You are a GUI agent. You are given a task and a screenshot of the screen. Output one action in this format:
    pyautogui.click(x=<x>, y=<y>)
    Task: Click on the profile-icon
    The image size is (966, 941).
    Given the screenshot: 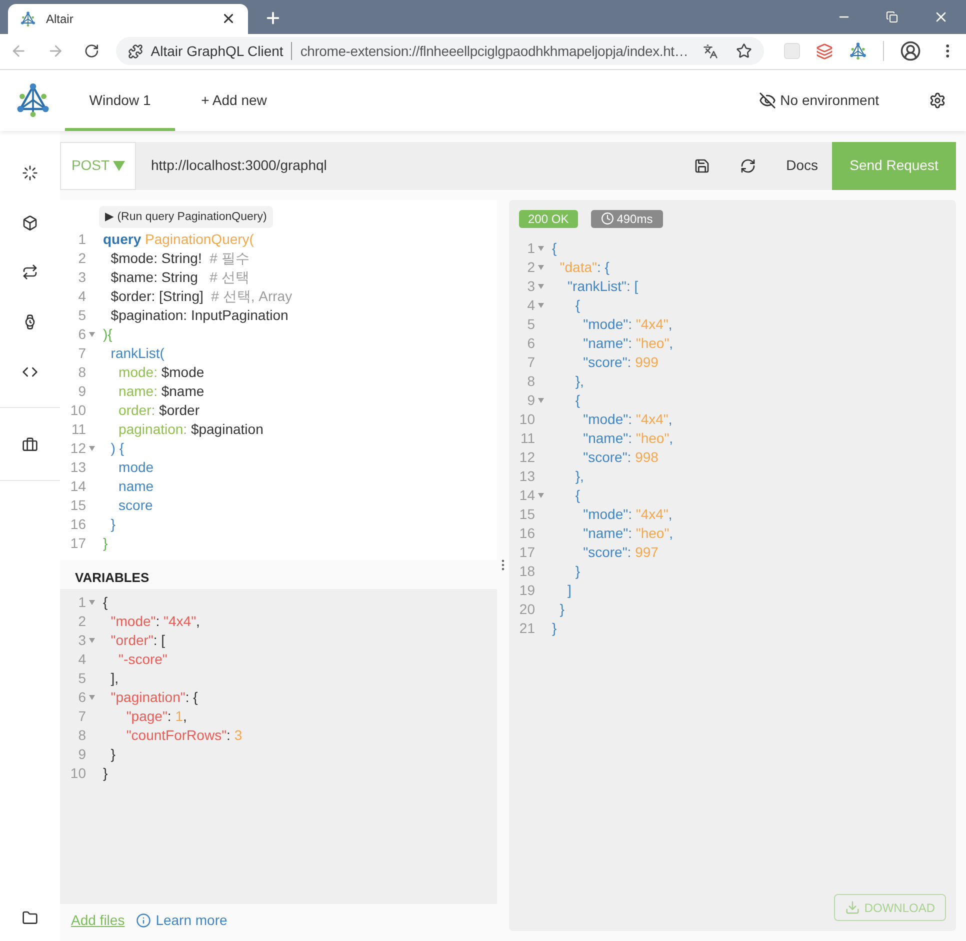 What is the action you would take?
    pyautogui.click(x=910, y=51)
    